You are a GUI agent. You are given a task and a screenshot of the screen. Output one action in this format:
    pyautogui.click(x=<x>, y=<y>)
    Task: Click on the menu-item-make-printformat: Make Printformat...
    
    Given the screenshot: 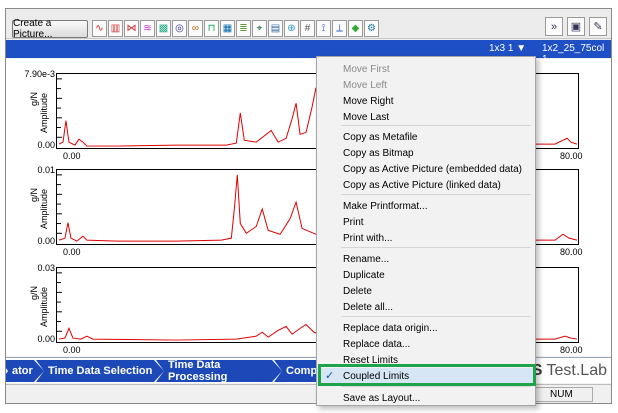 What is the action you would take?
    pyautogui.click(x=426, y=206)
    